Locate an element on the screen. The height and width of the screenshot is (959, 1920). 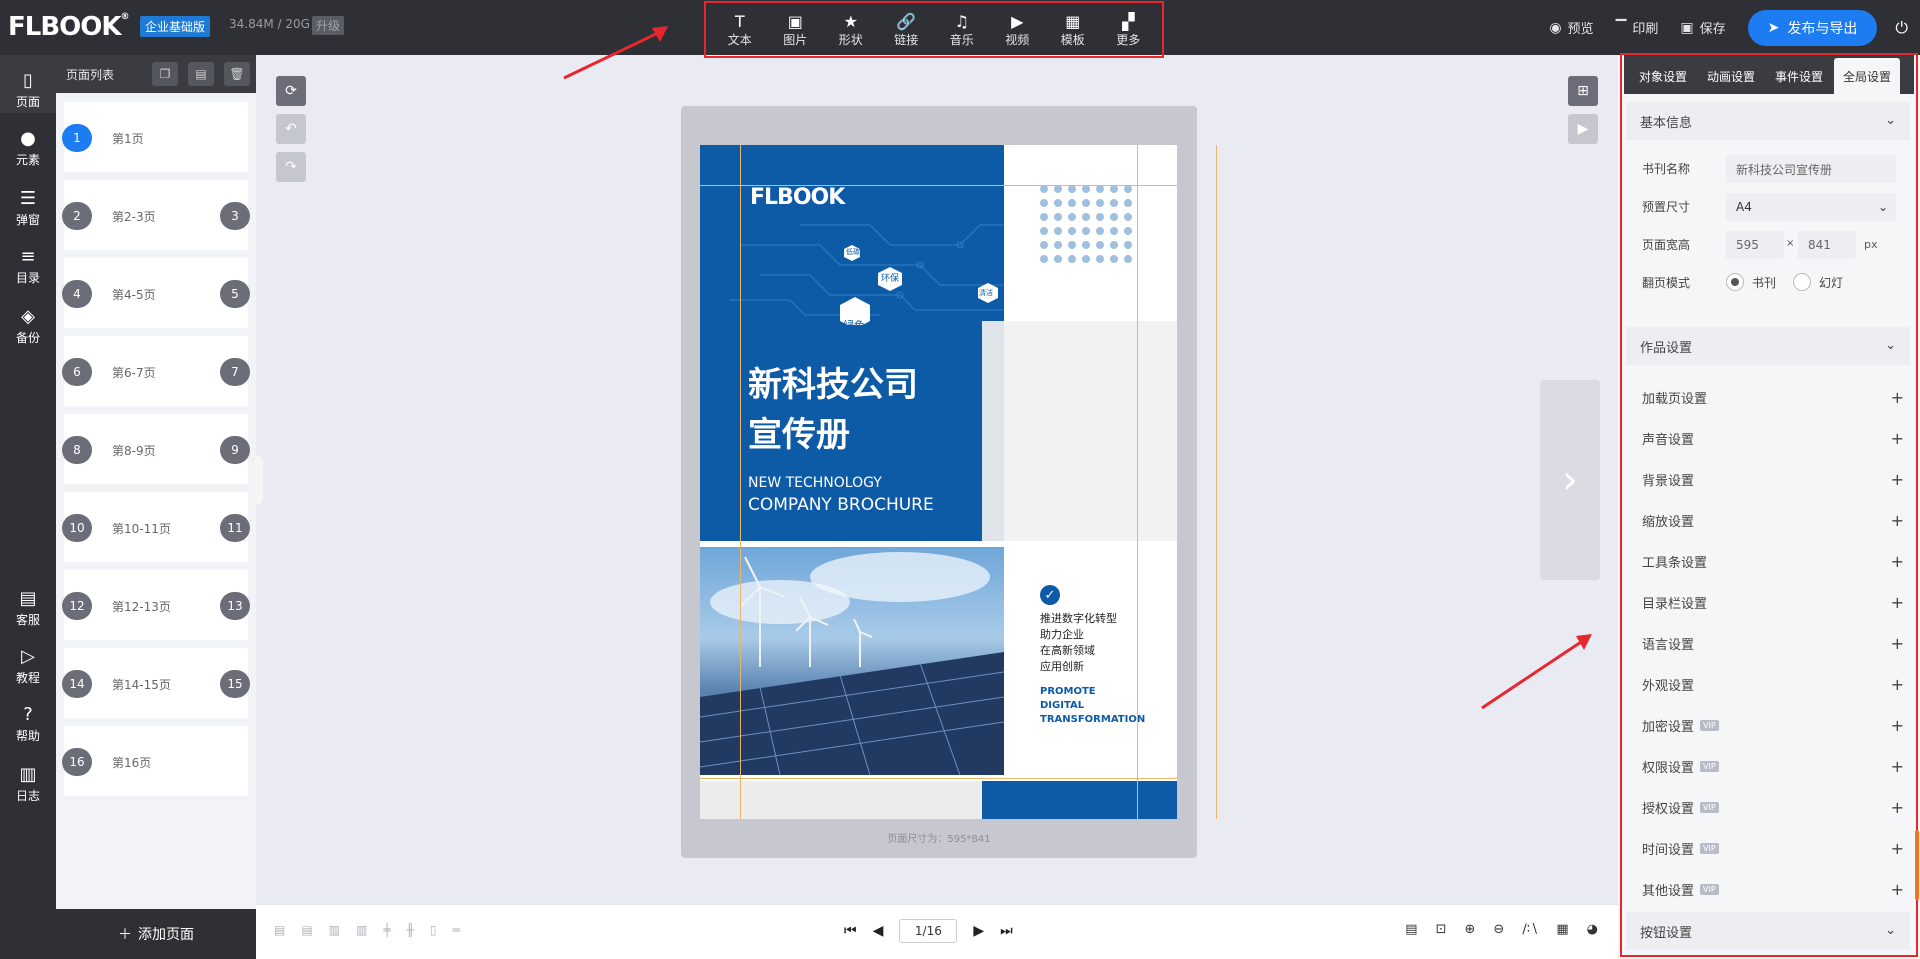
align-top-icon: ▥ is located at coordinates (334, 930).